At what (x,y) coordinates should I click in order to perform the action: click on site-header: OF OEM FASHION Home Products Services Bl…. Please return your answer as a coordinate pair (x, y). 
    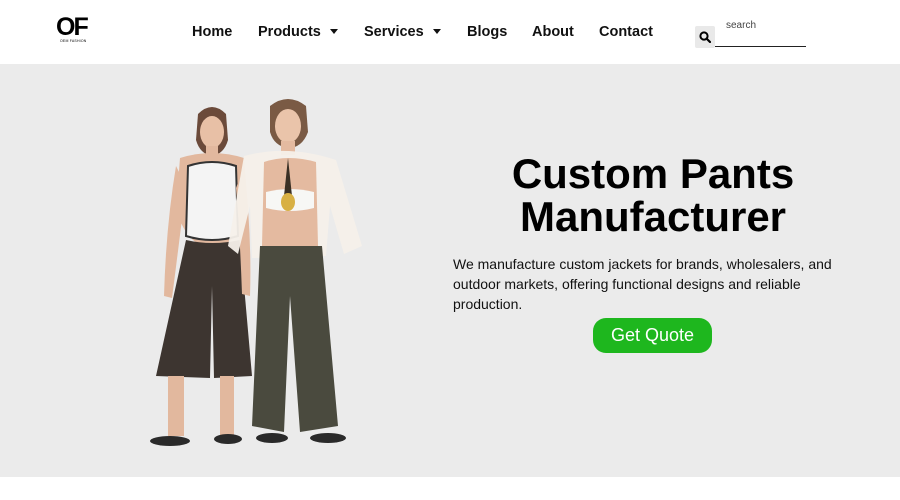
    Looking at the image, I should click on (450, 32).